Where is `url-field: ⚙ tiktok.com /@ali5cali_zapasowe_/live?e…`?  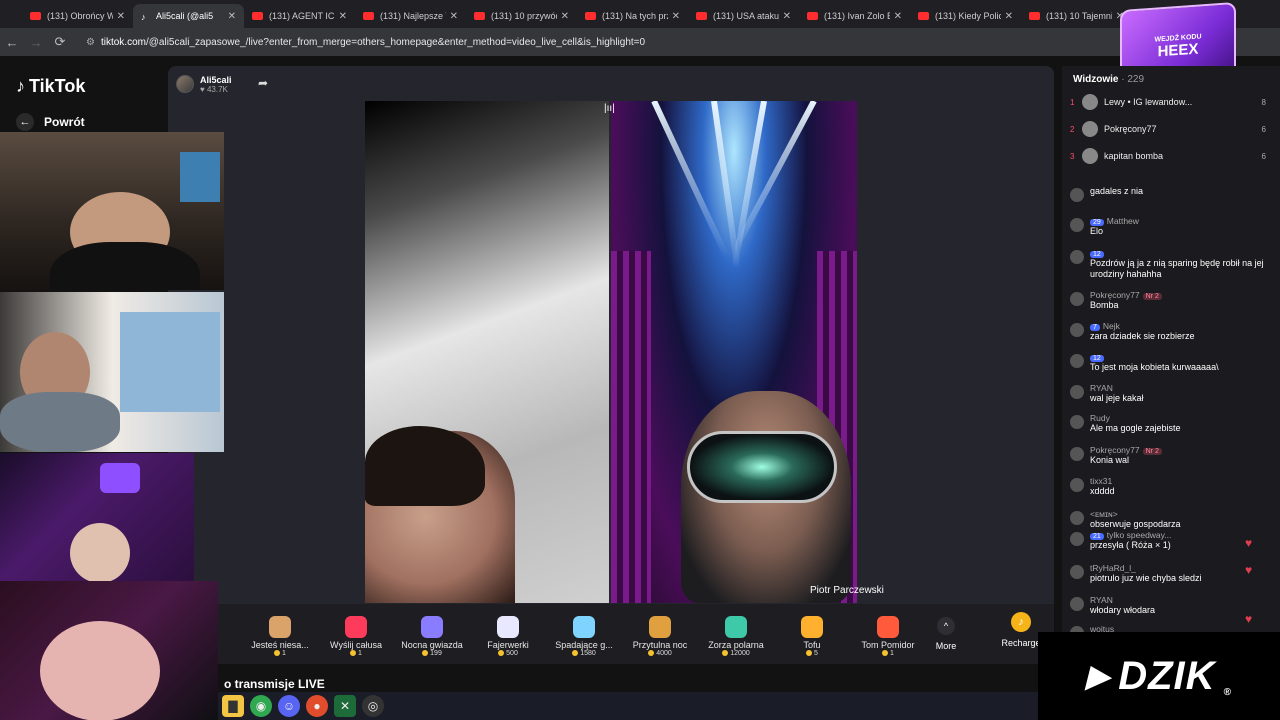 url-field: ⚙ tiktok.com /@ali5cali_zapasowe_/live?e… is located at coordinates (661, 42).